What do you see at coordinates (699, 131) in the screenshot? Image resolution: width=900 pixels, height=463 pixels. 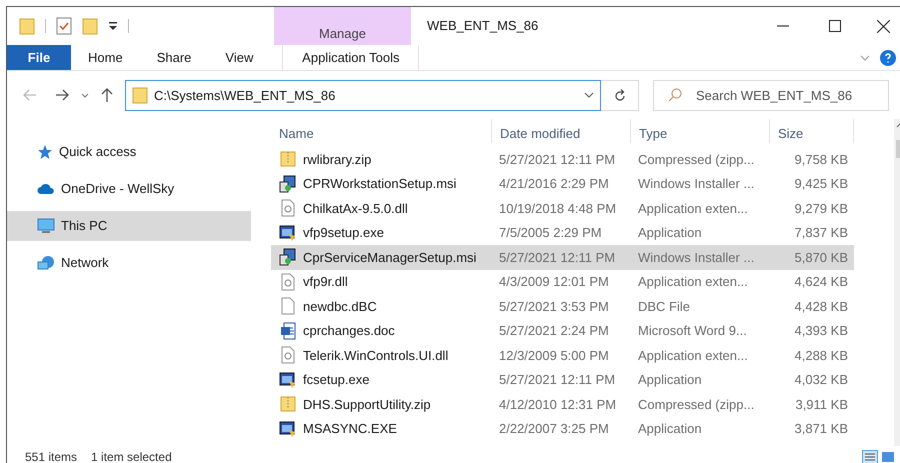 I see `column-header: Type` at bounding box center [699, 131].